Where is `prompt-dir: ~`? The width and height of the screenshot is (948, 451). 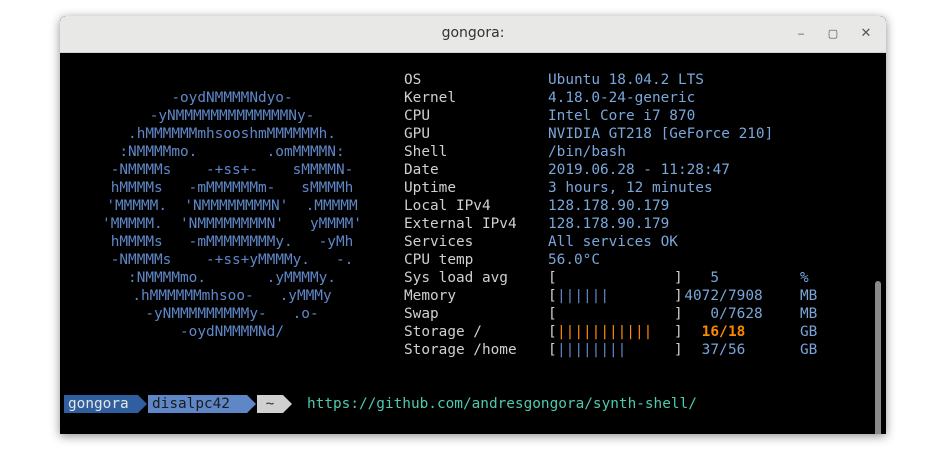
prompt-dir: ~ is located at coordinates (270, 404).